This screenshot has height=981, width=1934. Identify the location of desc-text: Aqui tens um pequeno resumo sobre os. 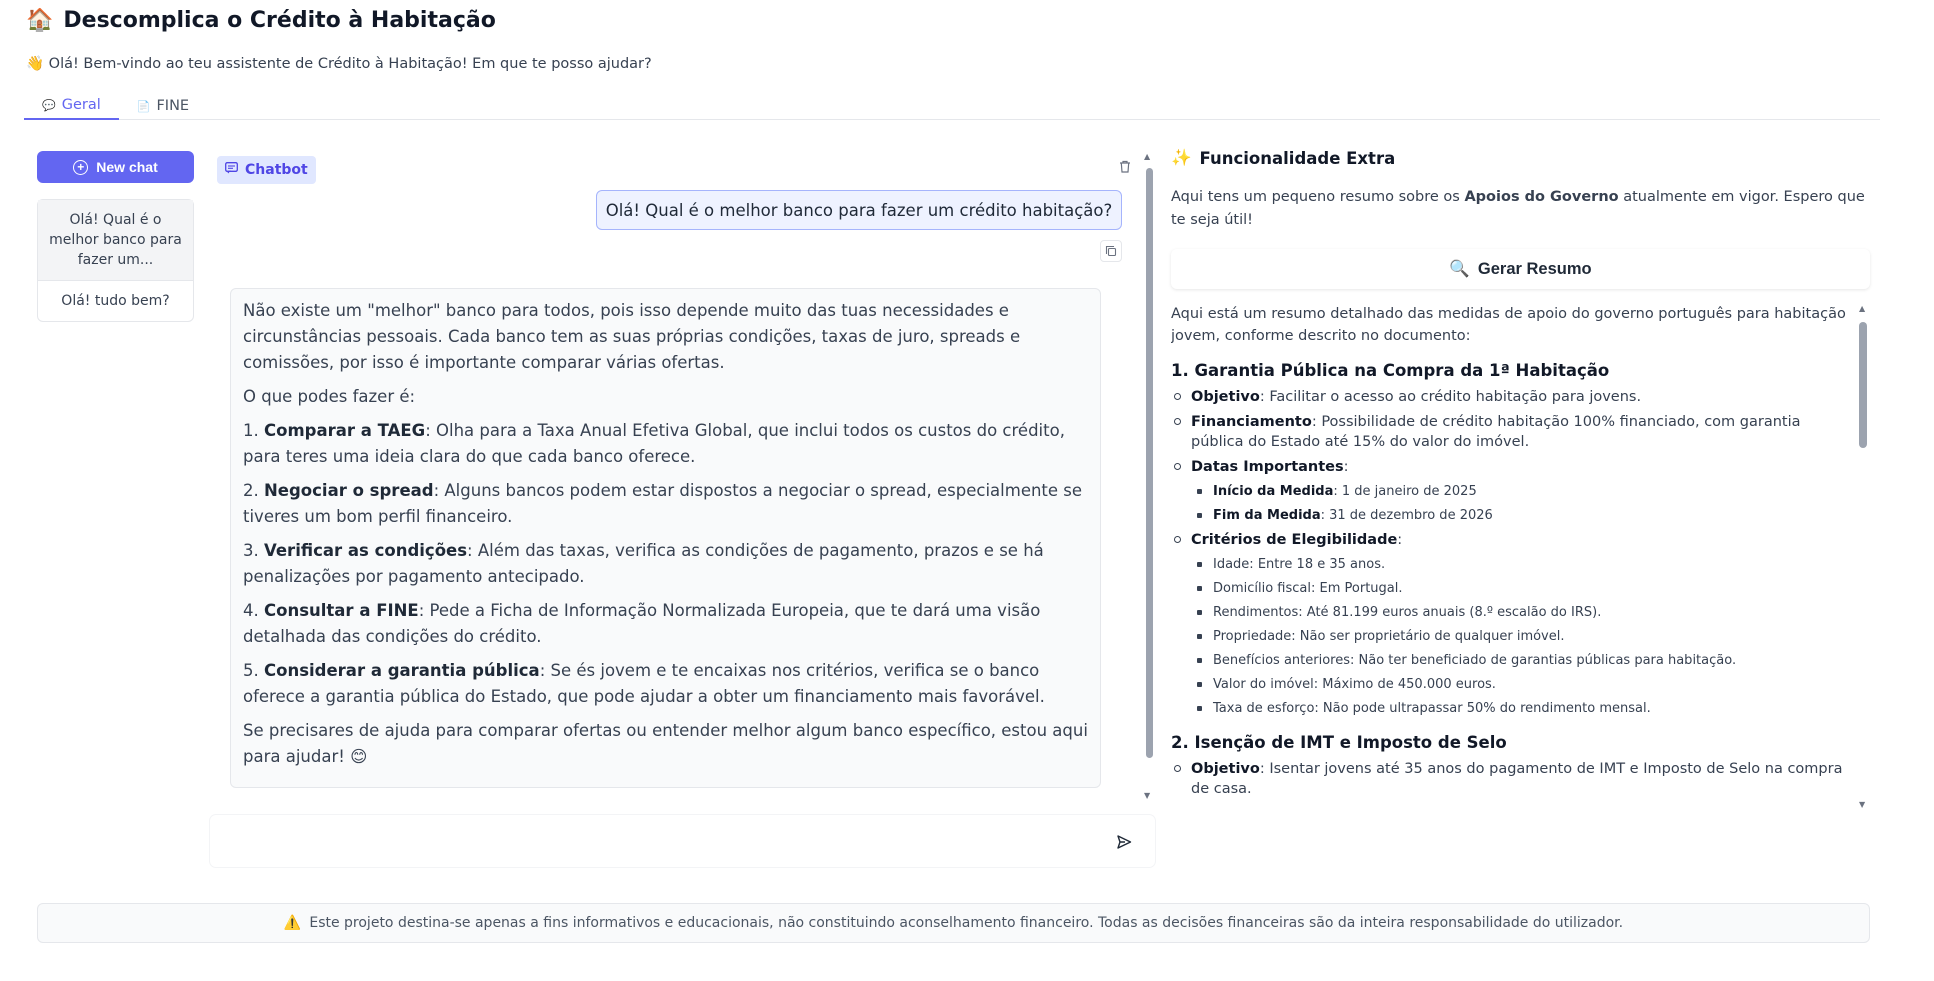
(1318, 197).